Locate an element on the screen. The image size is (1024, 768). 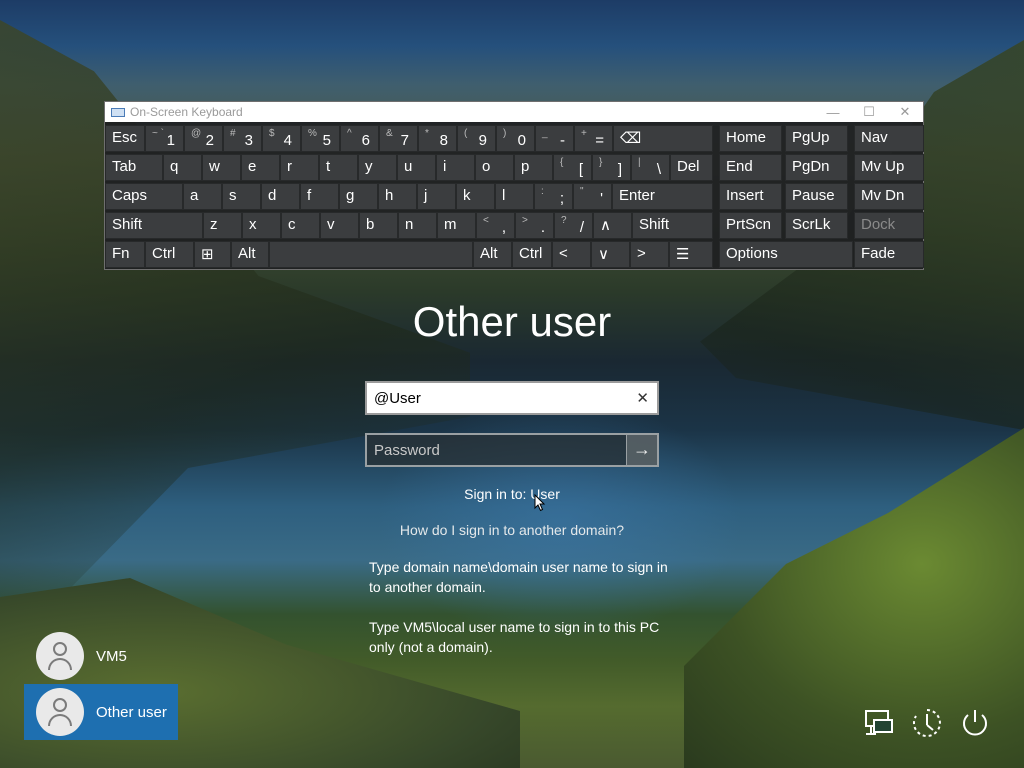
key-pause: Pause is located at coordinates (816, 196).